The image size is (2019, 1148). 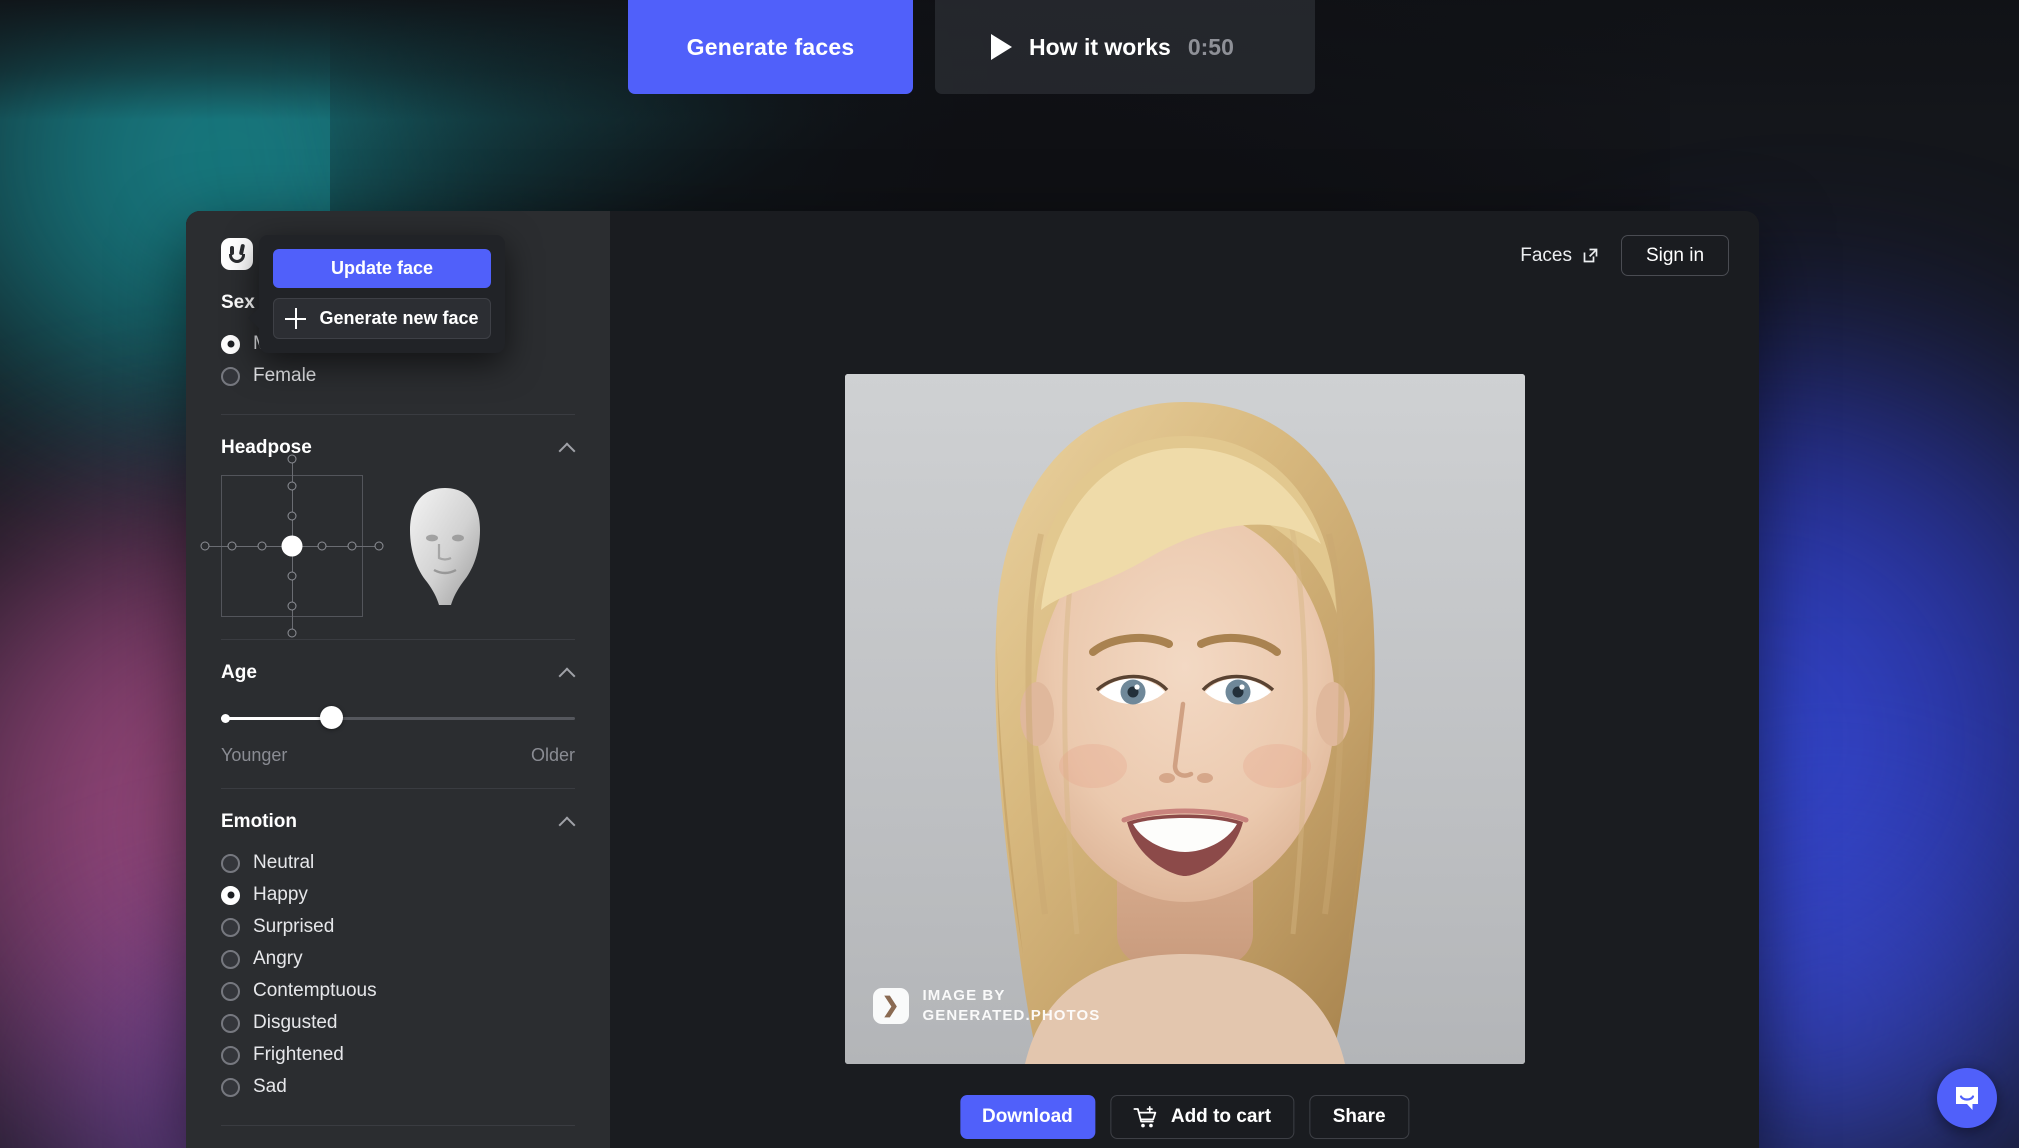 I want to click on chevron-up-icon-emotion, so click(x=567, y=822).